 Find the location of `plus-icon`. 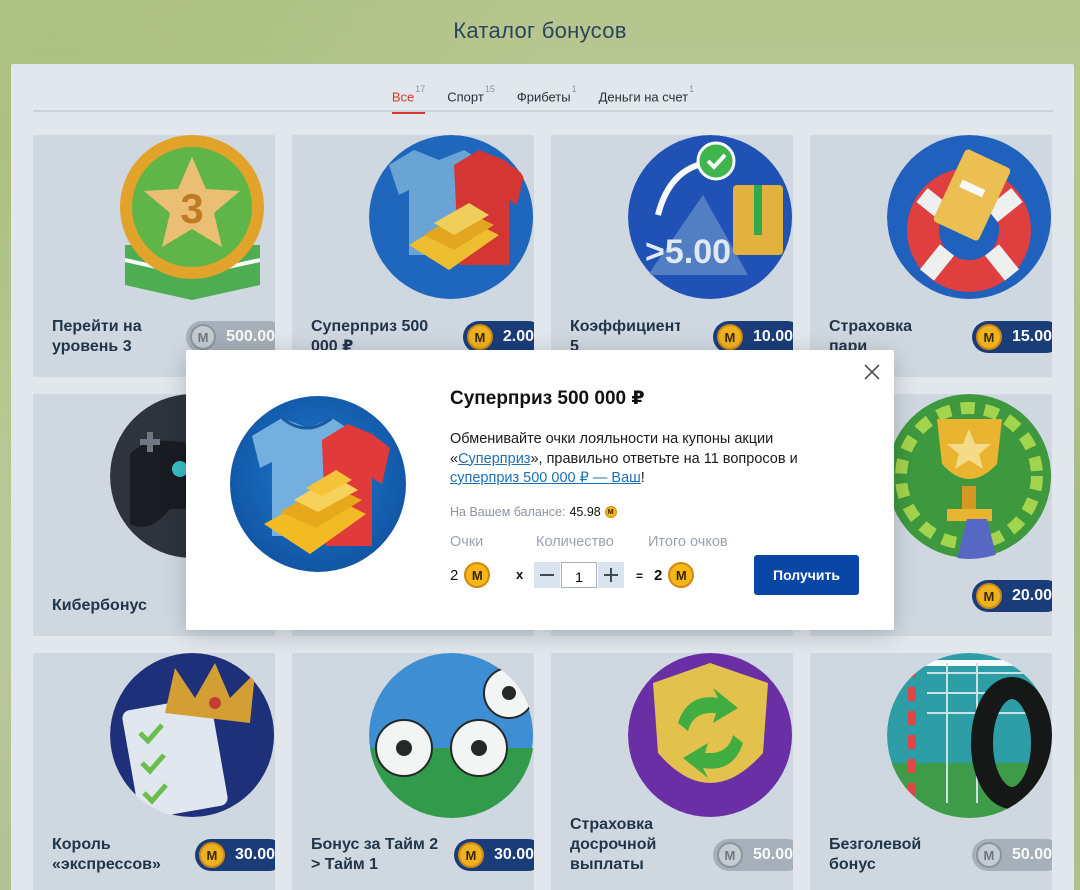

plus-icon is located at coordinates (611, 575).